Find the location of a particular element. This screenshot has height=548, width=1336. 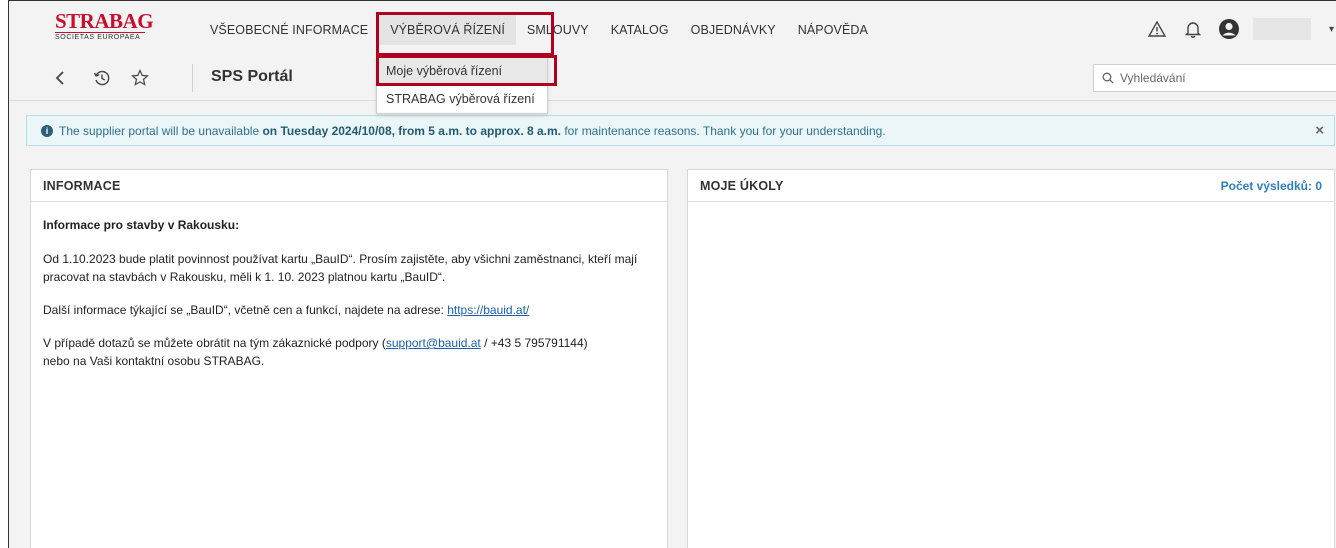

top-right-controls: ▾ is located at coordinates (1237, 29).